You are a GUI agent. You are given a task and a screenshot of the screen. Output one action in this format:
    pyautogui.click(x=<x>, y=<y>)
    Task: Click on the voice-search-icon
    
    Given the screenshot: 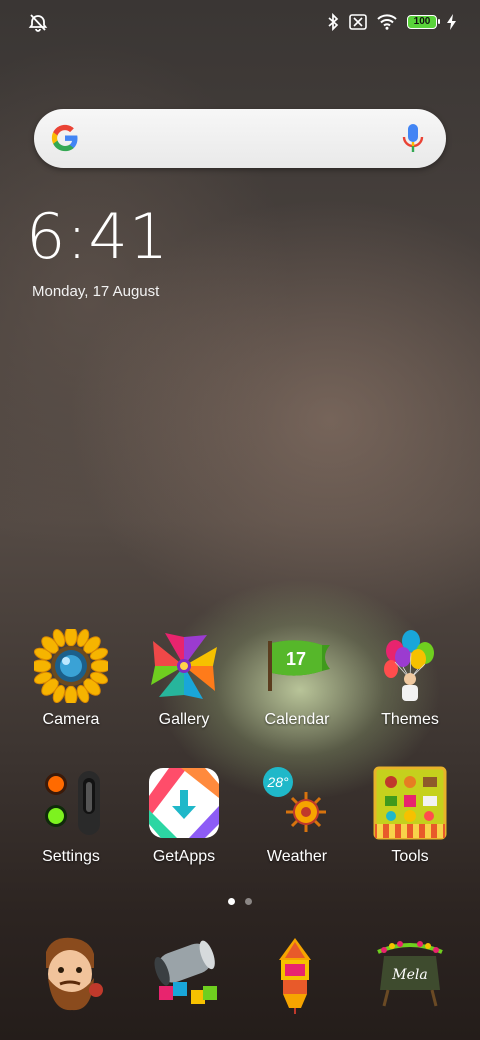 What is the action you would take?
    pyautogui.click(x=413, y=139)
    